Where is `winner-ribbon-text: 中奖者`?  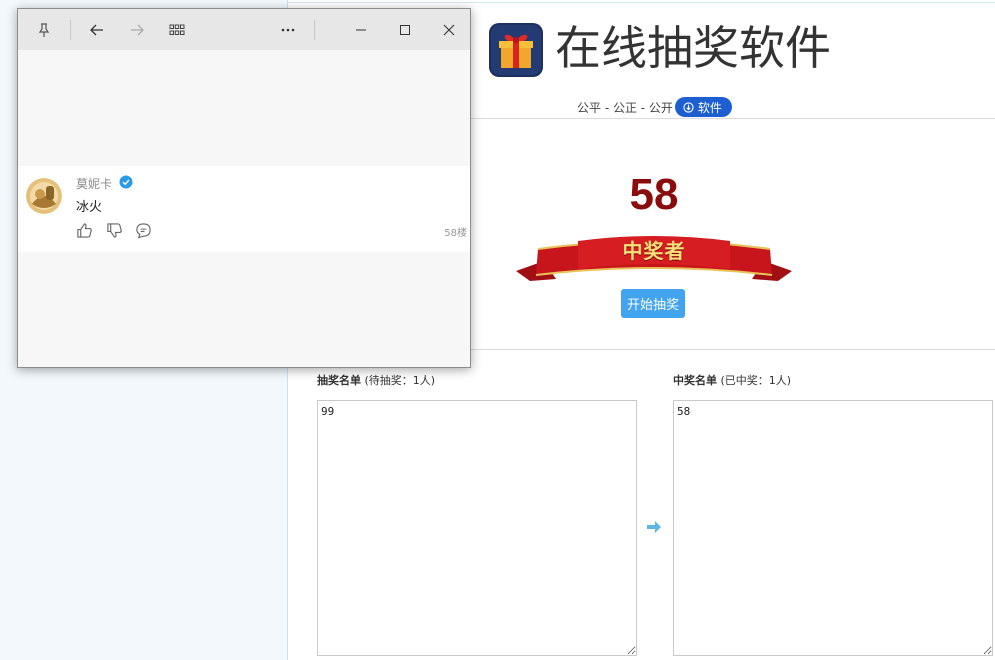 winner-ribbon-text: 中奖者 is located at coordinates (654, 251).